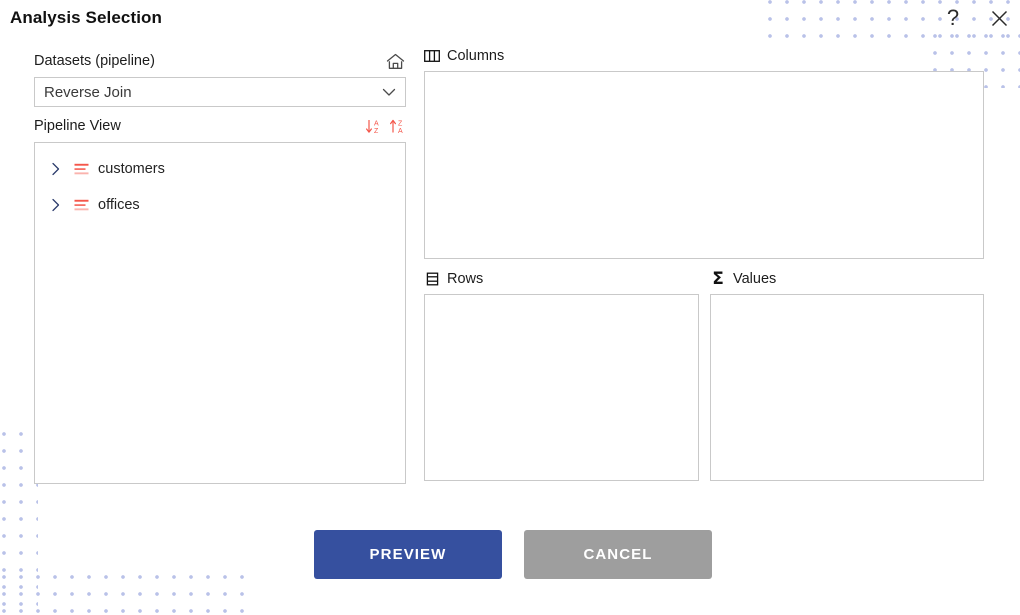 The image size is (1020, 615). I want to click on tree-item-offices: offices, so click(220, 205).